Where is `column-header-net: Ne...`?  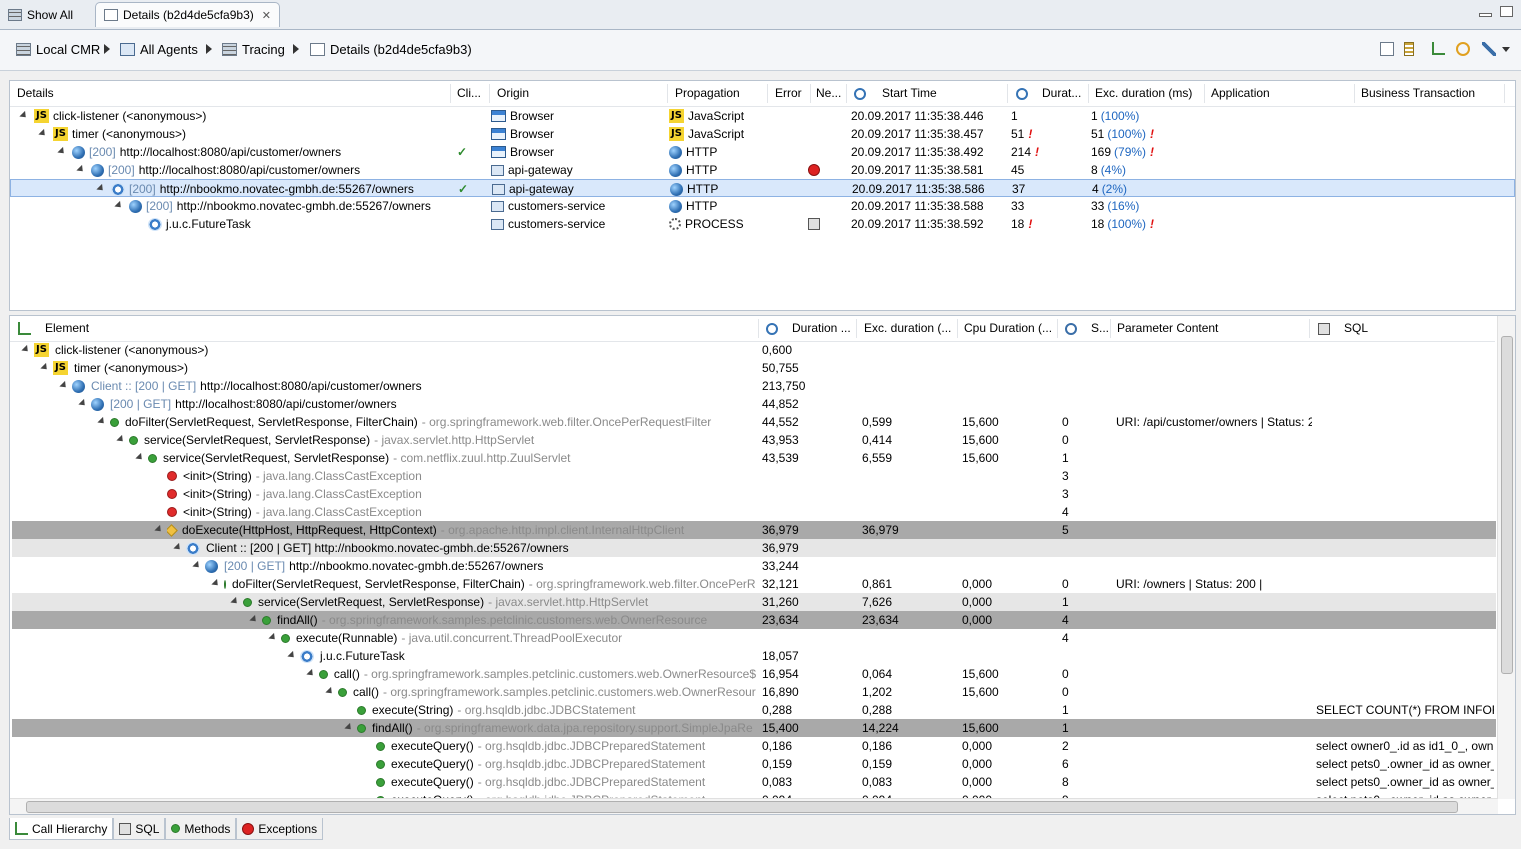 column-header-net: Ne... is located at coordinates (831, 93).